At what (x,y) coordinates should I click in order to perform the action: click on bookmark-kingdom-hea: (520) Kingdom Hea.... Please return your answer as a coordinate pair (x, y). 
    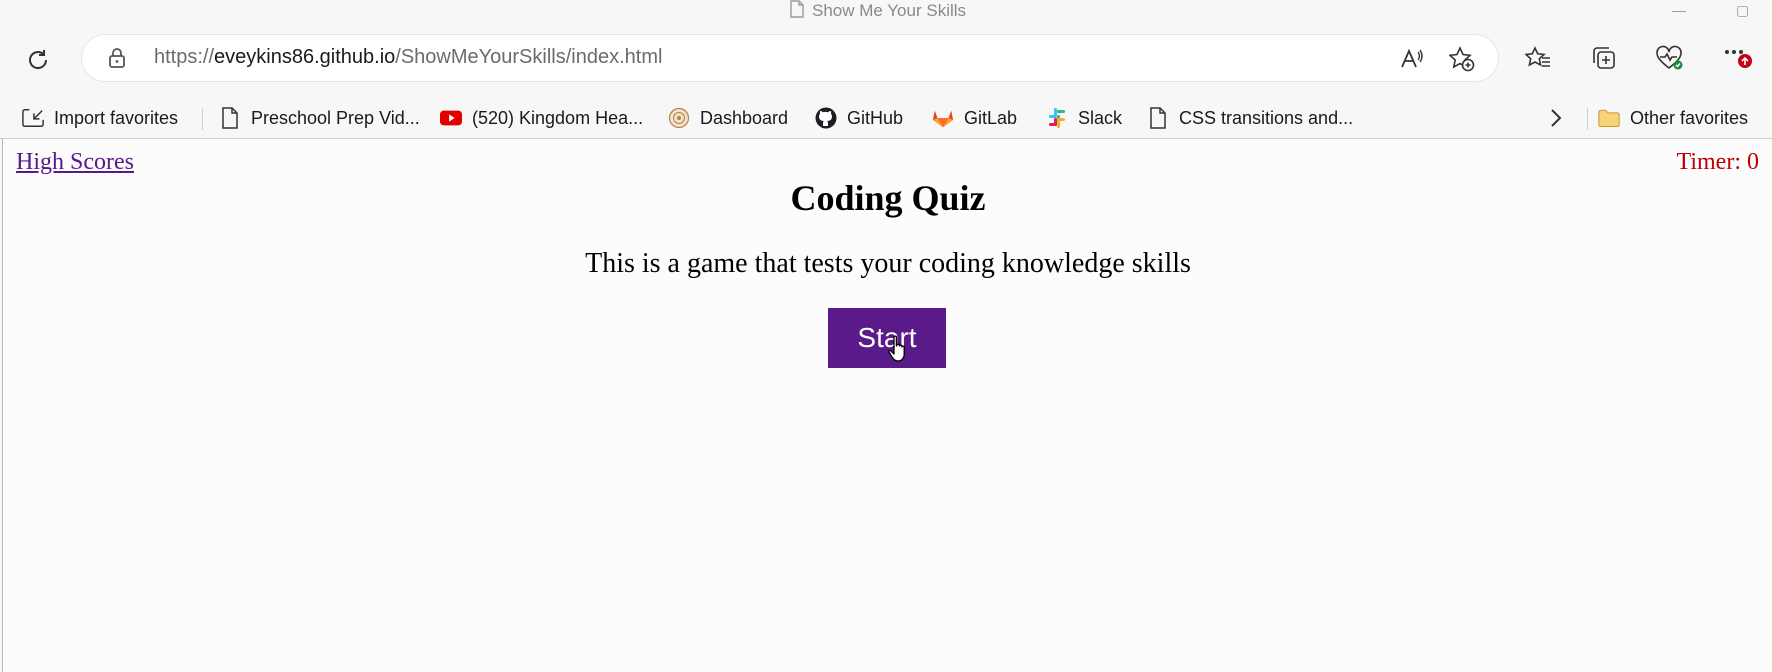
    Looking at the image, I should click on (541, 118).